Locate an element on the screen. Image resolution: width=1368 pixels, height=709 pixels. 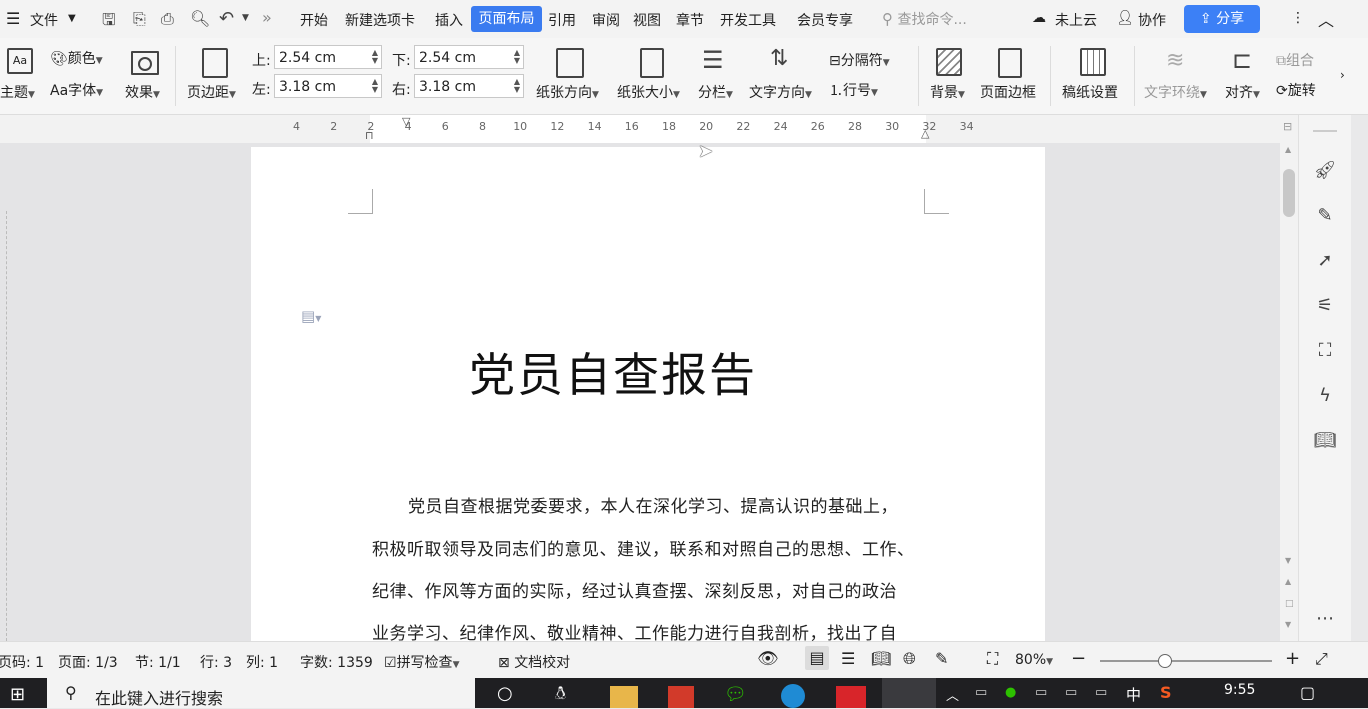
write-mode-icon: ✎ is located at coordinates (941, 658).